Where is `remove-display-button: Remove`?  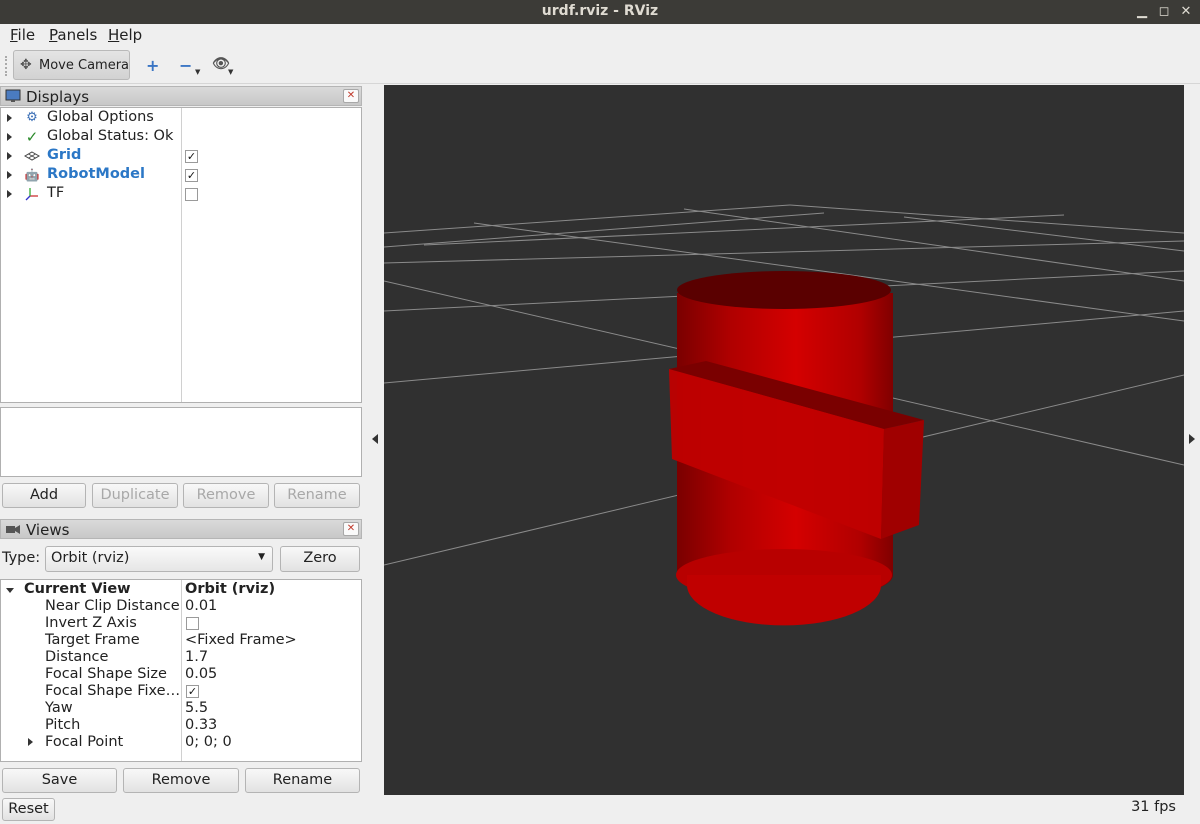 remove-display-button: Remove is located at coordinates (226, 495).